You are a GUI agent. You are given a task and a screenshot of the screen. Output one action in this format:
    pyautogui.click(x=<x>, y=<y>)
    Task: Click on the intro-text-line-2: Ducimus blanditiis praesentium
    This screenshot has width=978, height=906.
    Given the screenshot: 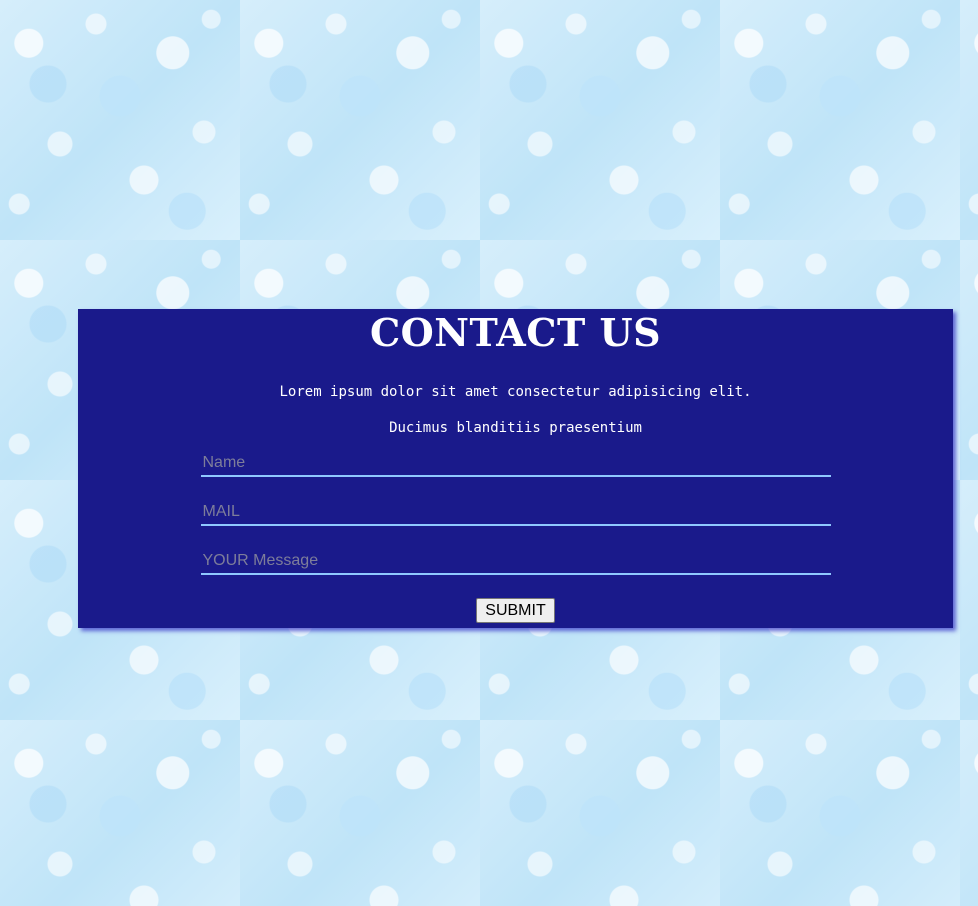 What is the action you would take?
    pyautogui.click(x=515, y=428)
    